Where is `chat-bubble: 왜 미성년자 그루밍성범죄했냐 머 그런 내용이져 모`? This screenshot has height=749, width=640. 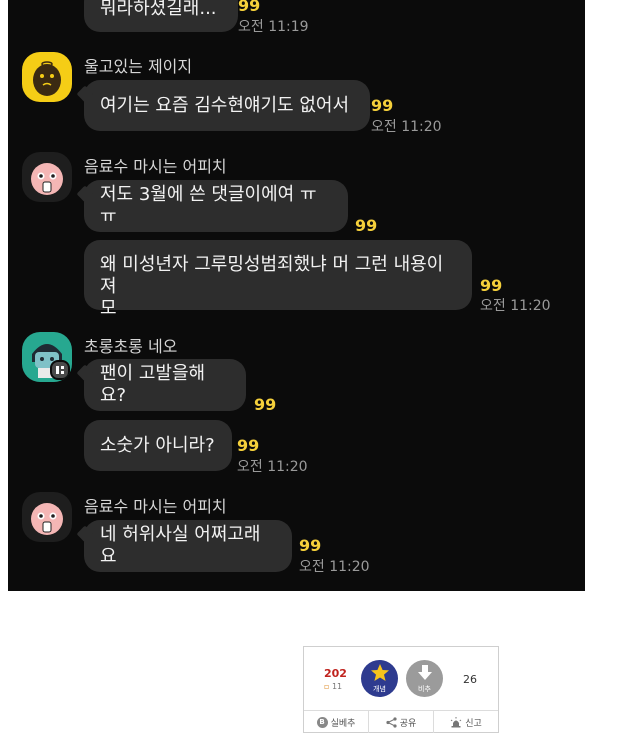 chat-bubble: 왜 미성년자 그루밍성범죄했냐 머 그런 내용이져 모 is located at coordinates (278, 279).